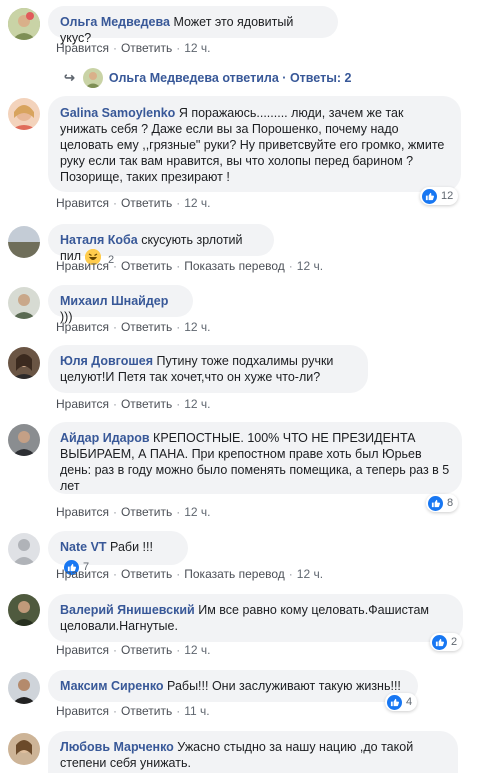 The image size is (490, 773). I want to click on comment-text: Раби !!!, so click(131, 547).